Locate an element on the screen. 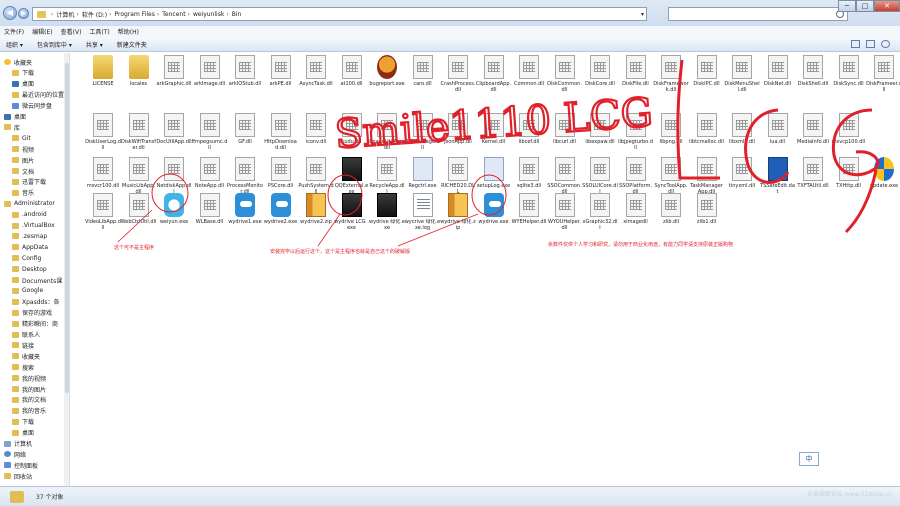 The width and height of the screenshot is (900, 506). help-icon is located at coordinates (885, 44).